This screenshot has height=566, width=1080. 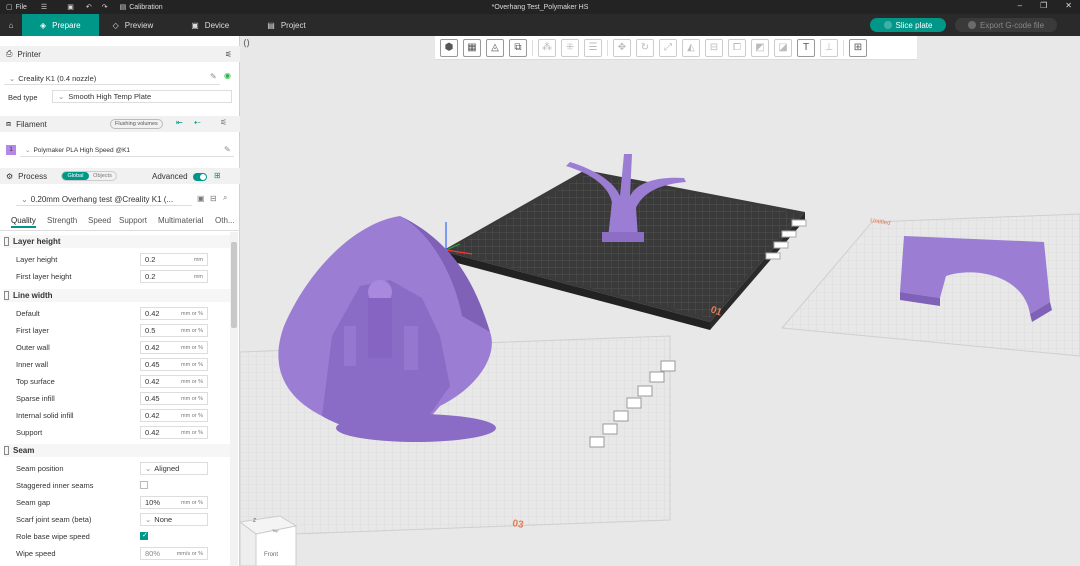 I want to click on assembly-view-icon: ⊞, so click(x=858, y=47).